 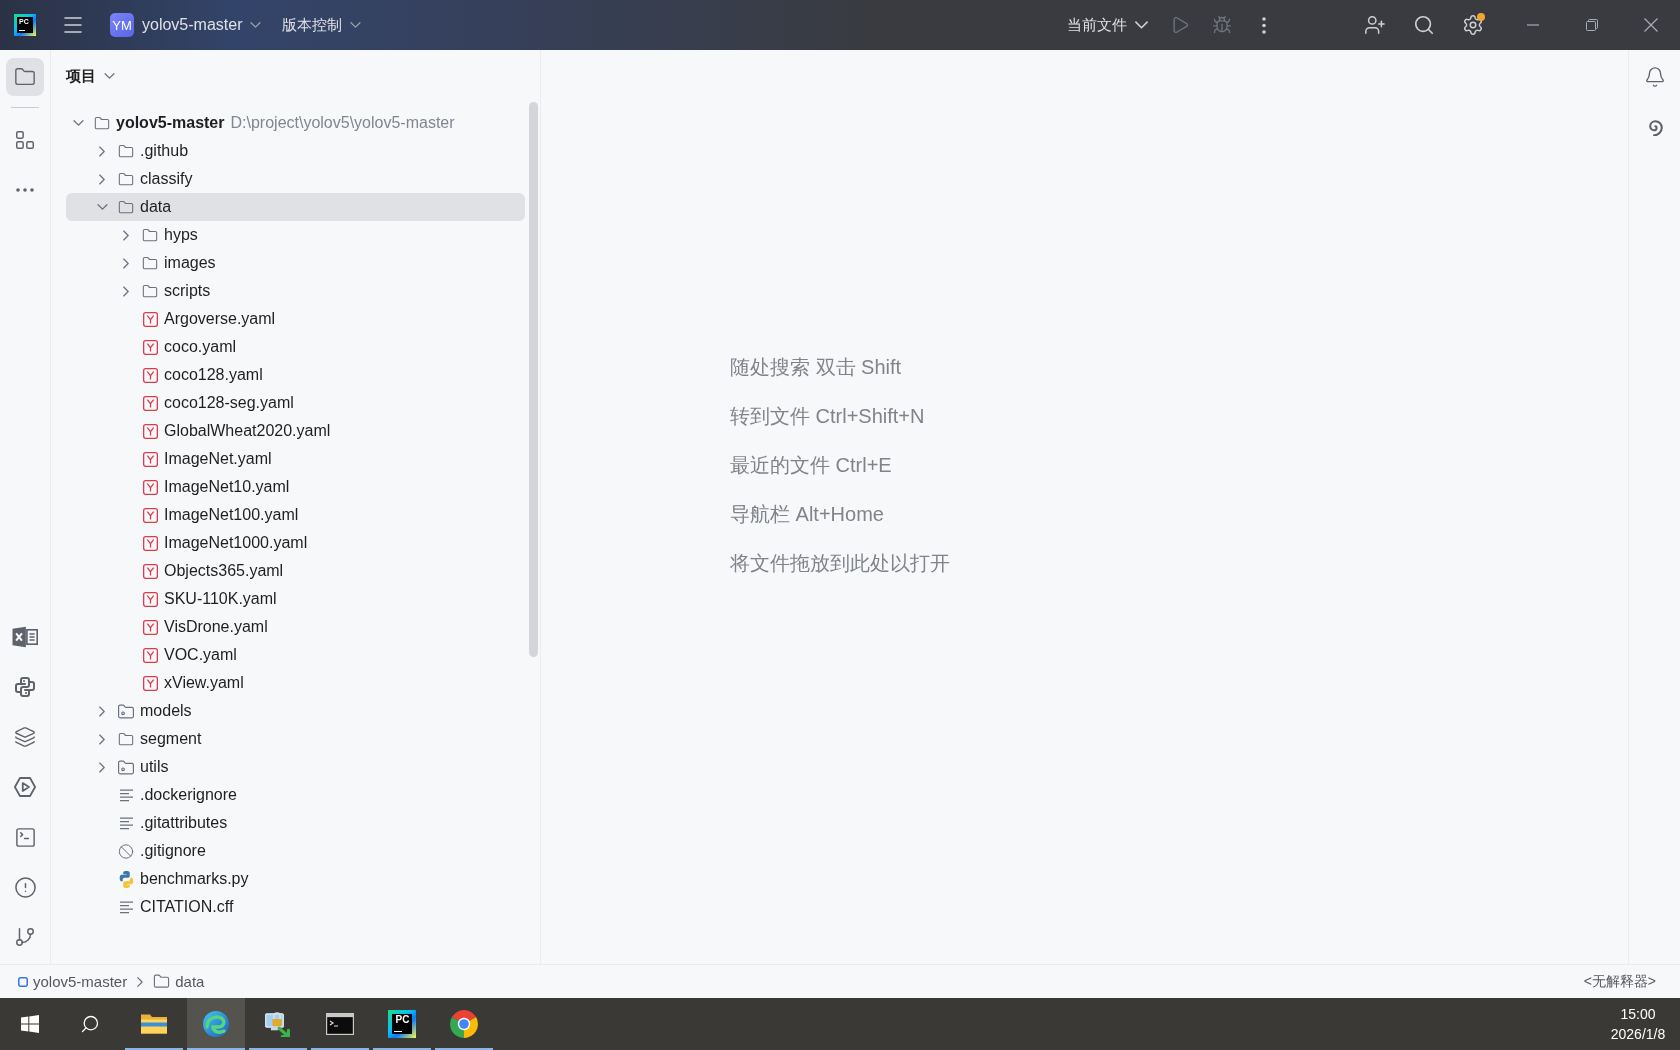 I want to click on vcs-menu: 版本控制, so click(x=322, y=25).